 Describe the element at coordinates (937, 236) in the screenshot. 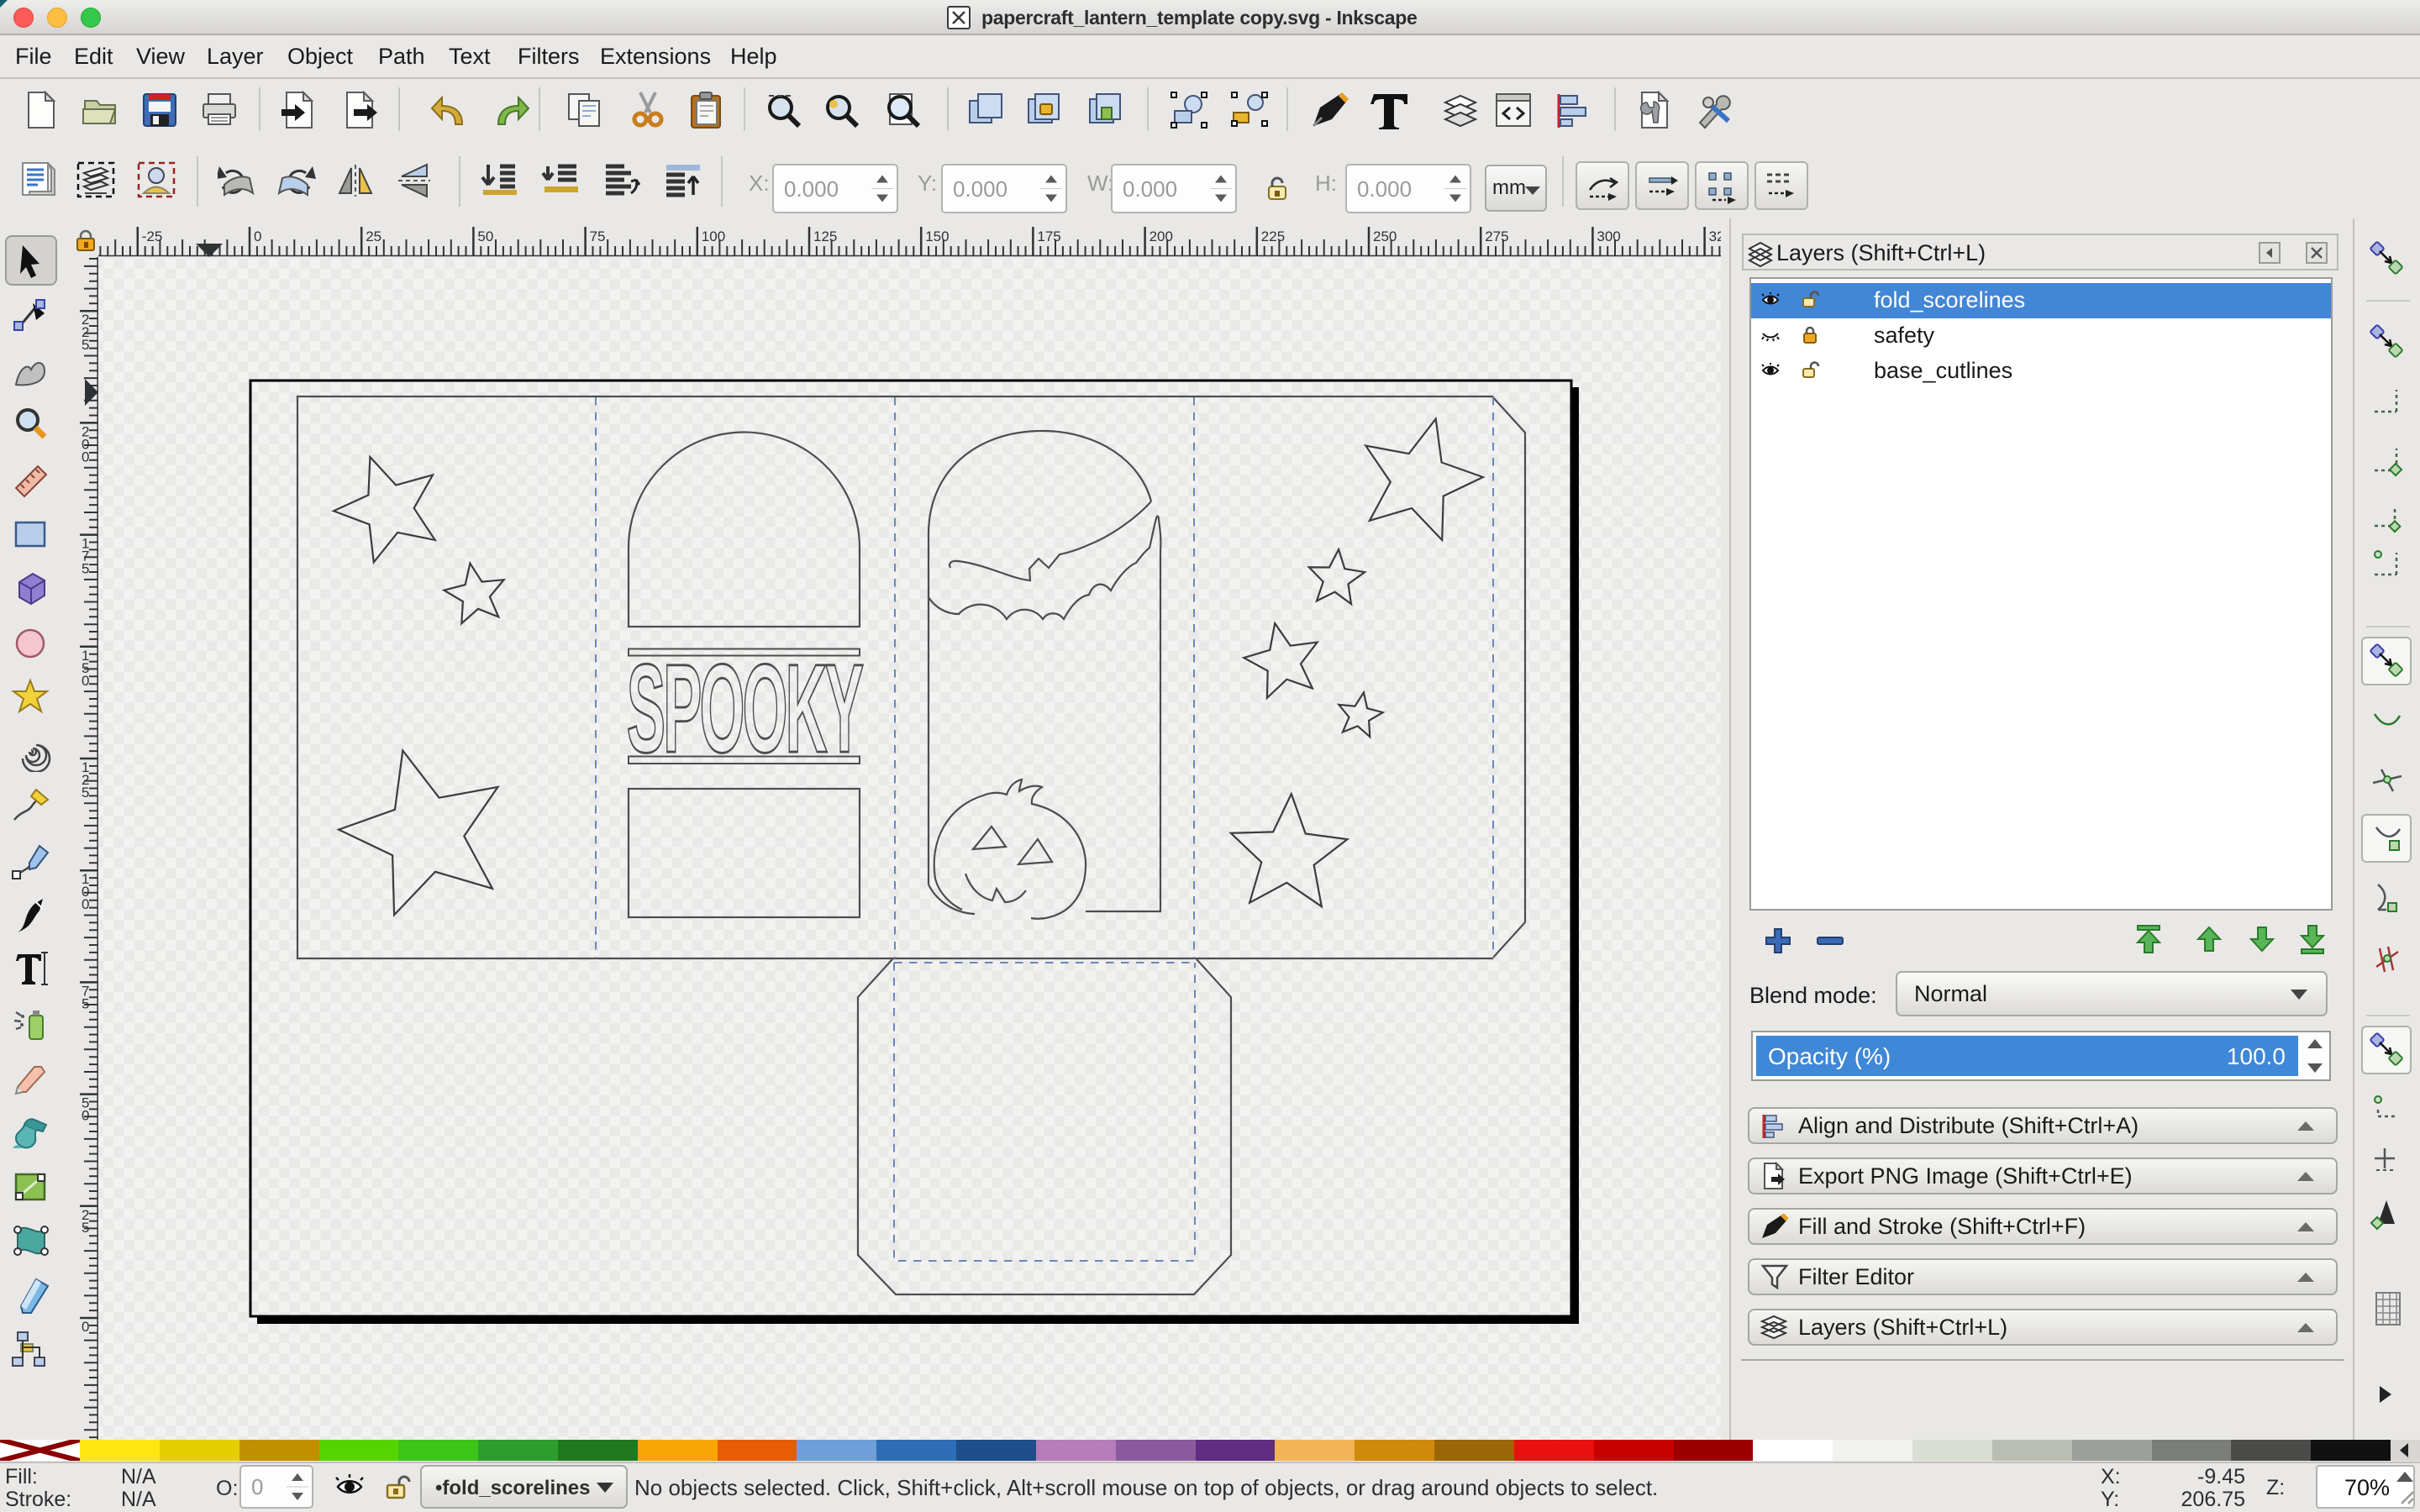

I see `svg-text: 150` at that location.